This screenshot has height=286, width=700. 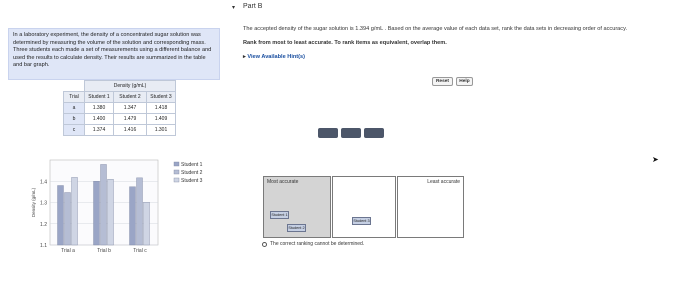 What do you see at coordinates (233, 7) in the screenshot?
I see `collapse-arrow-icon: ▾` at bounding box center [233, 7].